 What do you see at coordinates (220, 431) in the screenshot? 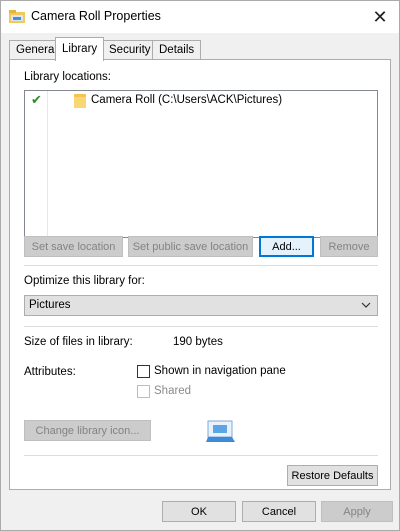
I see `library-preview-icon` at bounding box center [220, 431].